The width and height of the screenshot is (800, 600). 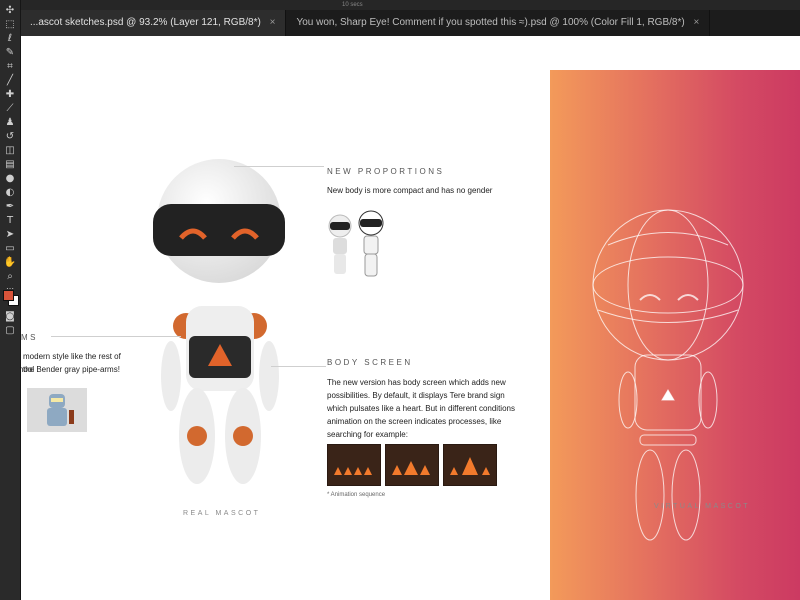 I want to click on brush-icon: ⟋, so click(x=10, y=108).